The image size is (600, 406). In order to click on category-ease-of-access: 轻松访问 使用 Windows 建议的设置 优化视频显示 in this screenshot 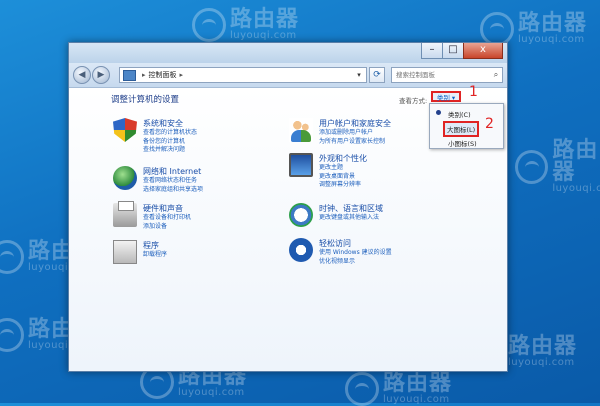, I will do `click(340, 252)`.